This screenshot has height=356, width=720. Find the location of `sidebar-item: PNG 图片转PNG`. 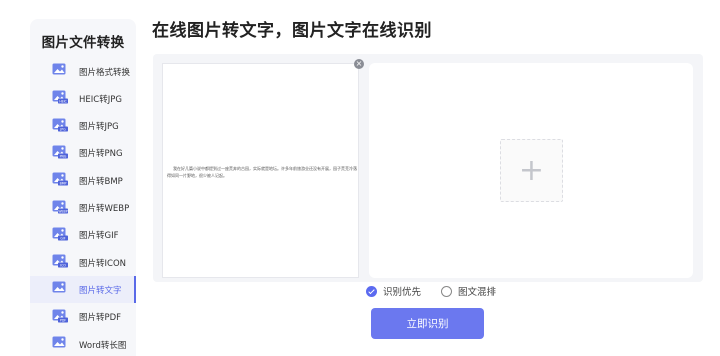

sidebar-item: PNG 图片转PNG is located at coordinates (83, 153).